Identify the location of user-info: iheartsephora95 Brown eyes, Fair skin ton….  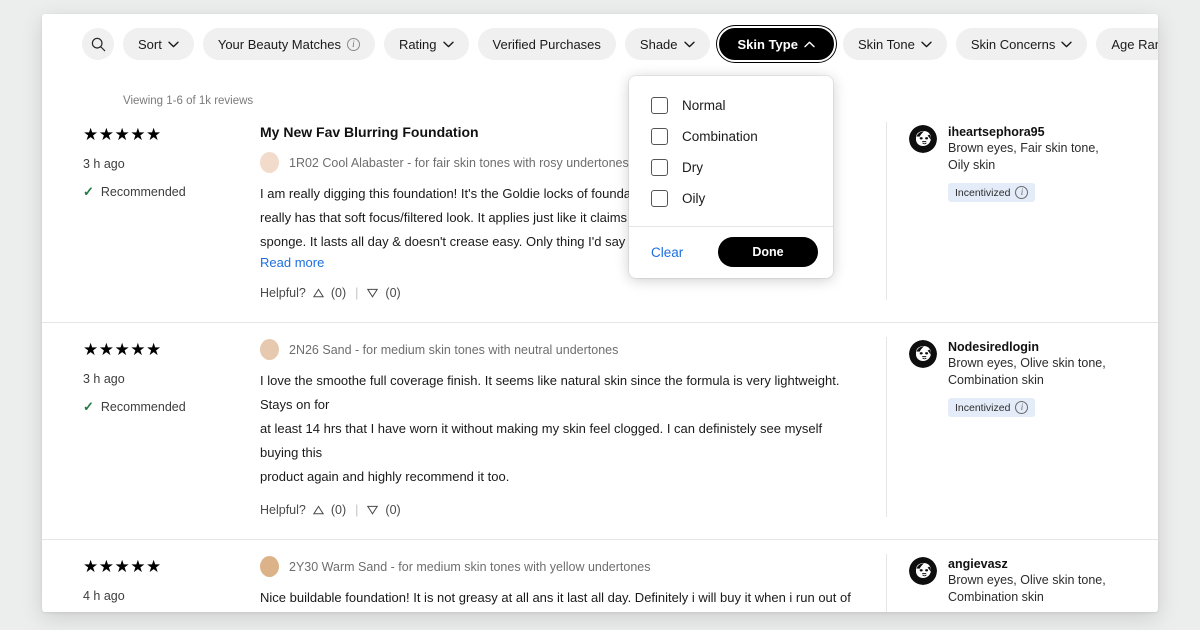
(1033, 212).